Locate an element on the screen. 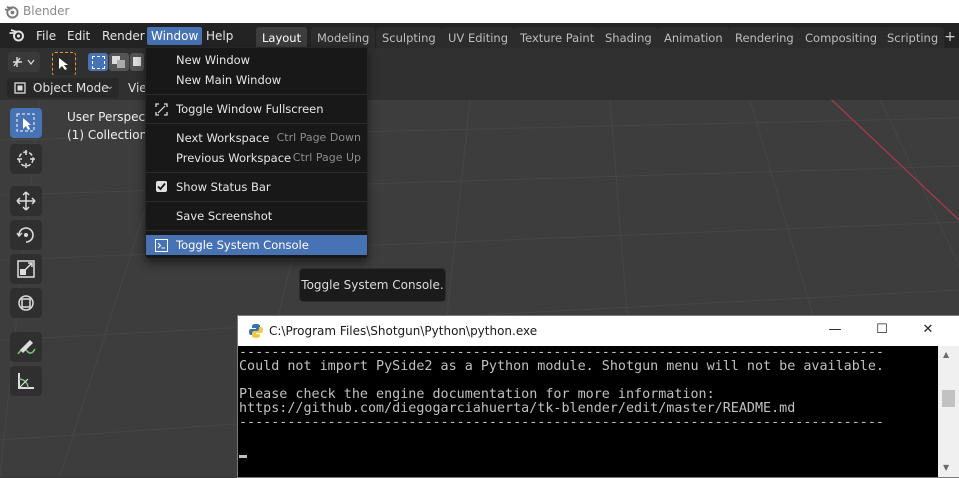  menu-render: Render is located at coordinates (123, 36).